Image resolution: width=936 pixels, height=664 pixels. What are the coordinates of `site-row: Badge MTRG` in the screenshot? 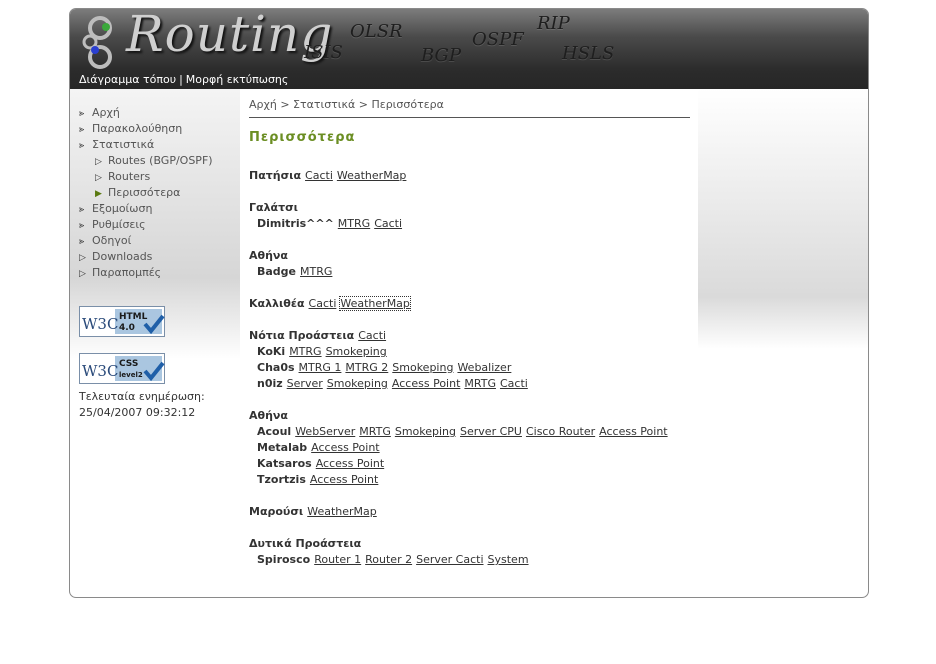 It's located at (295, 271).